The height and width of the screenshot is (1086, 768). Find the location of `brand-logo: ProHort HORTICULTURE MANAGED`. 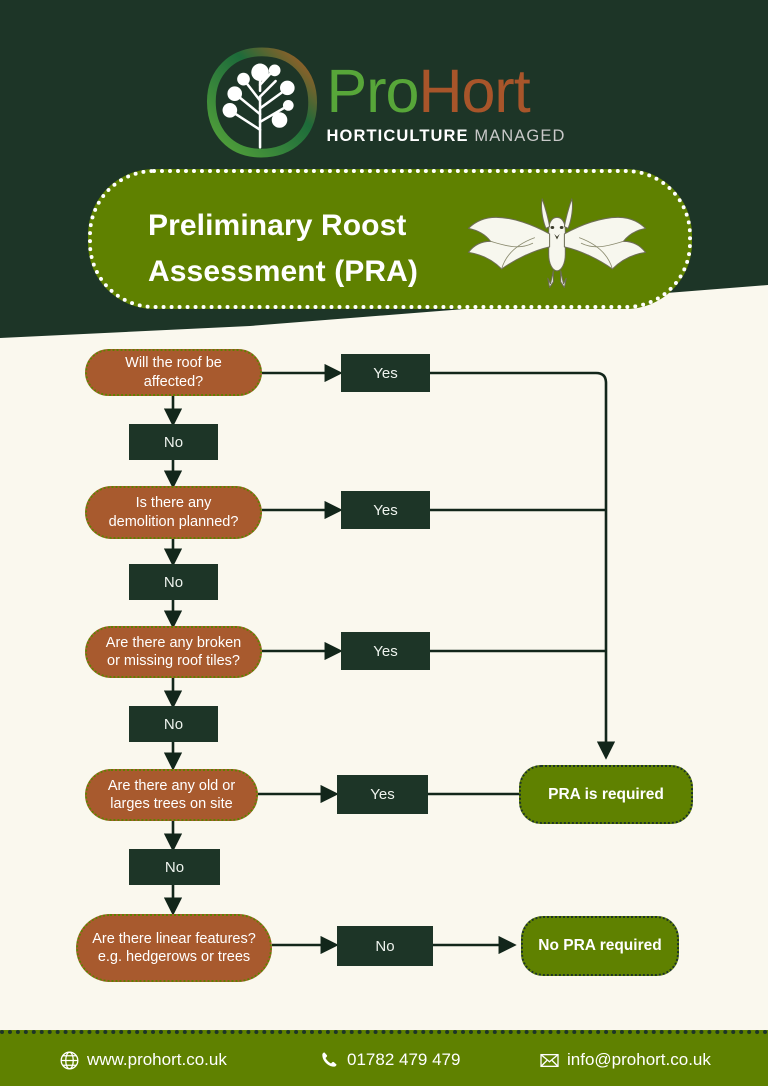

brand-logo: ProHort HORTICULTURE MANAGED is located at coordinates (384, 104).